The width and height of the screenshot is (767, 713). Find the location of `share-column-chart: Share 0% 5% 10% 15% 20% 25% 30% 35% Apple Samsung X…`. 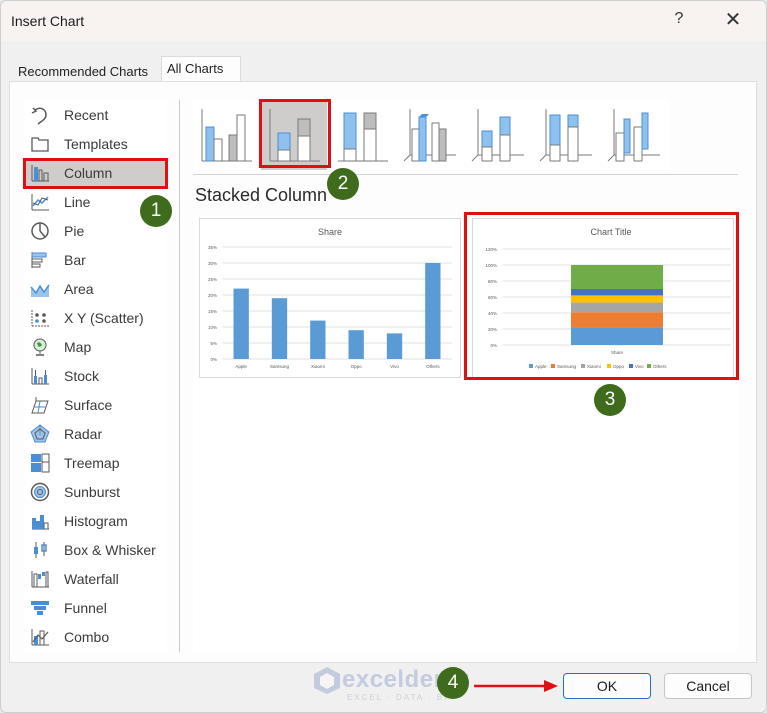

share-column-chart: Share 0% 5% 10% 15% 20% 25% 30% 35% Apple Samsung X… is located at coordinates (330, 298).